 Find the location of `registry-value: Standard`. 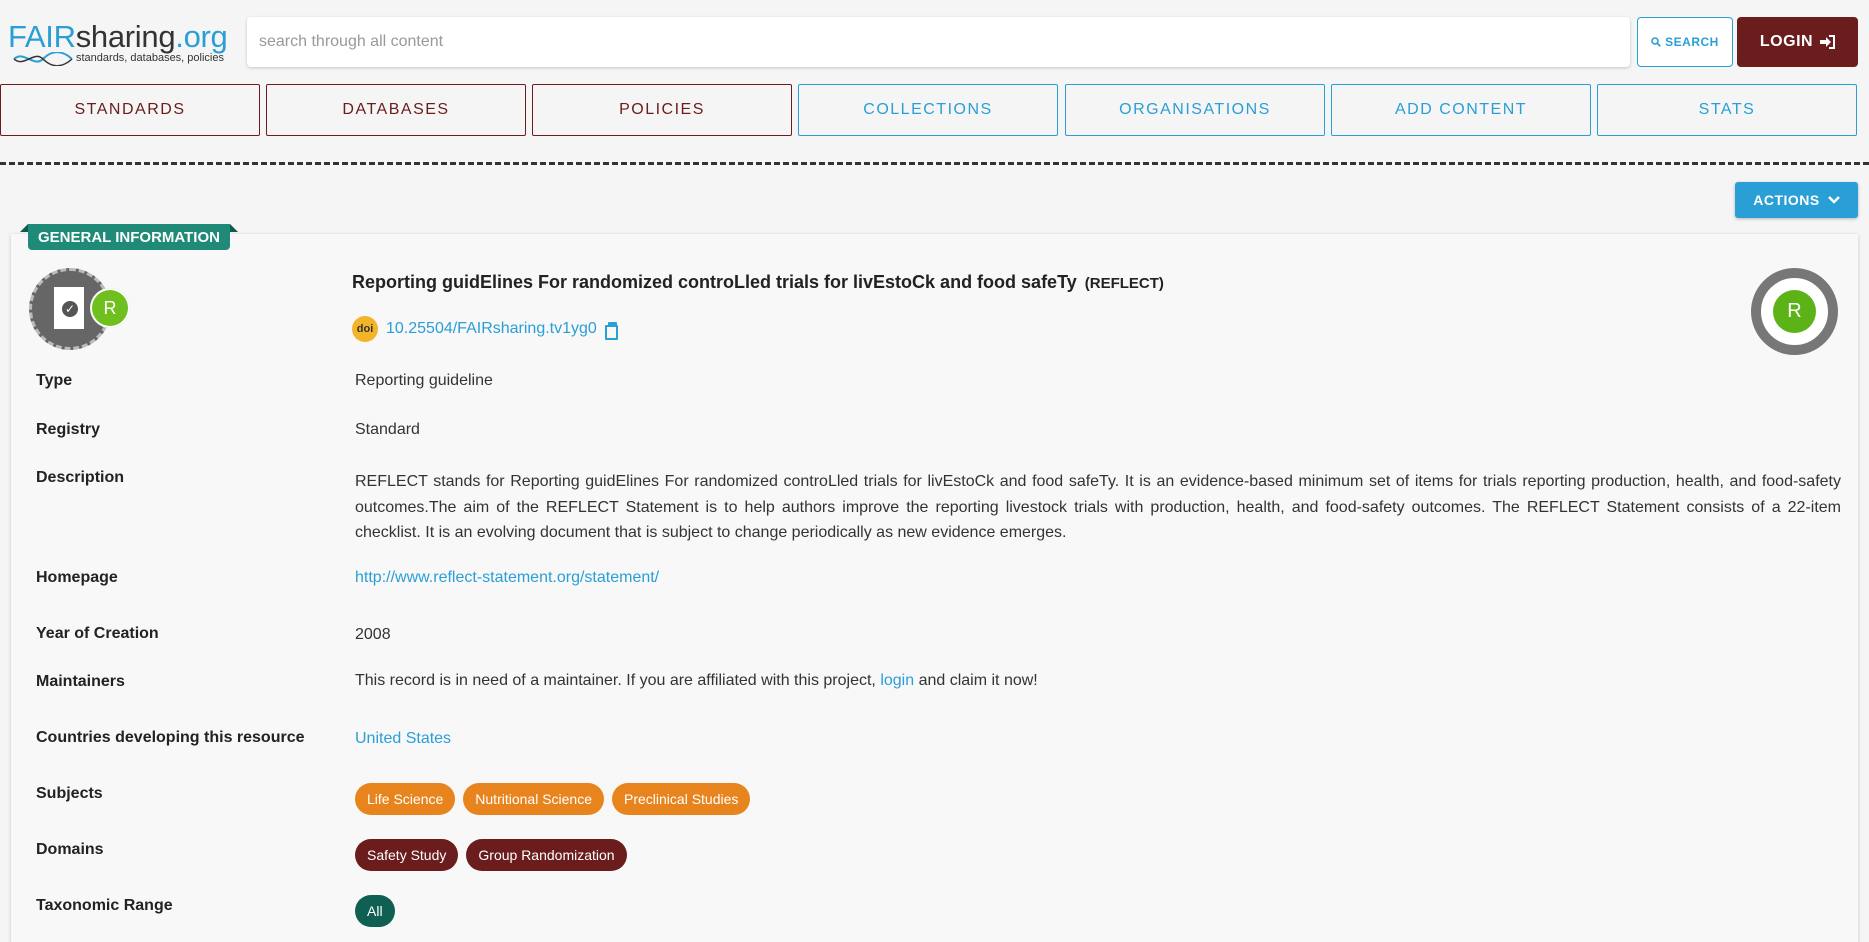

registry-value: Standard is located at coordinates (387, 429).